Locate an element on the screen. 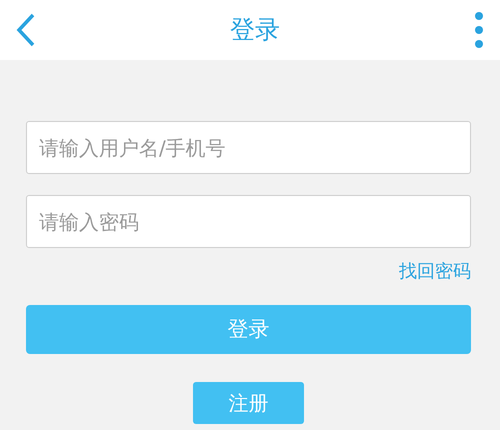 The height and width of the screenshot is (430, 500). password-field: 请输入密码 is located at coordinates (248, 221).